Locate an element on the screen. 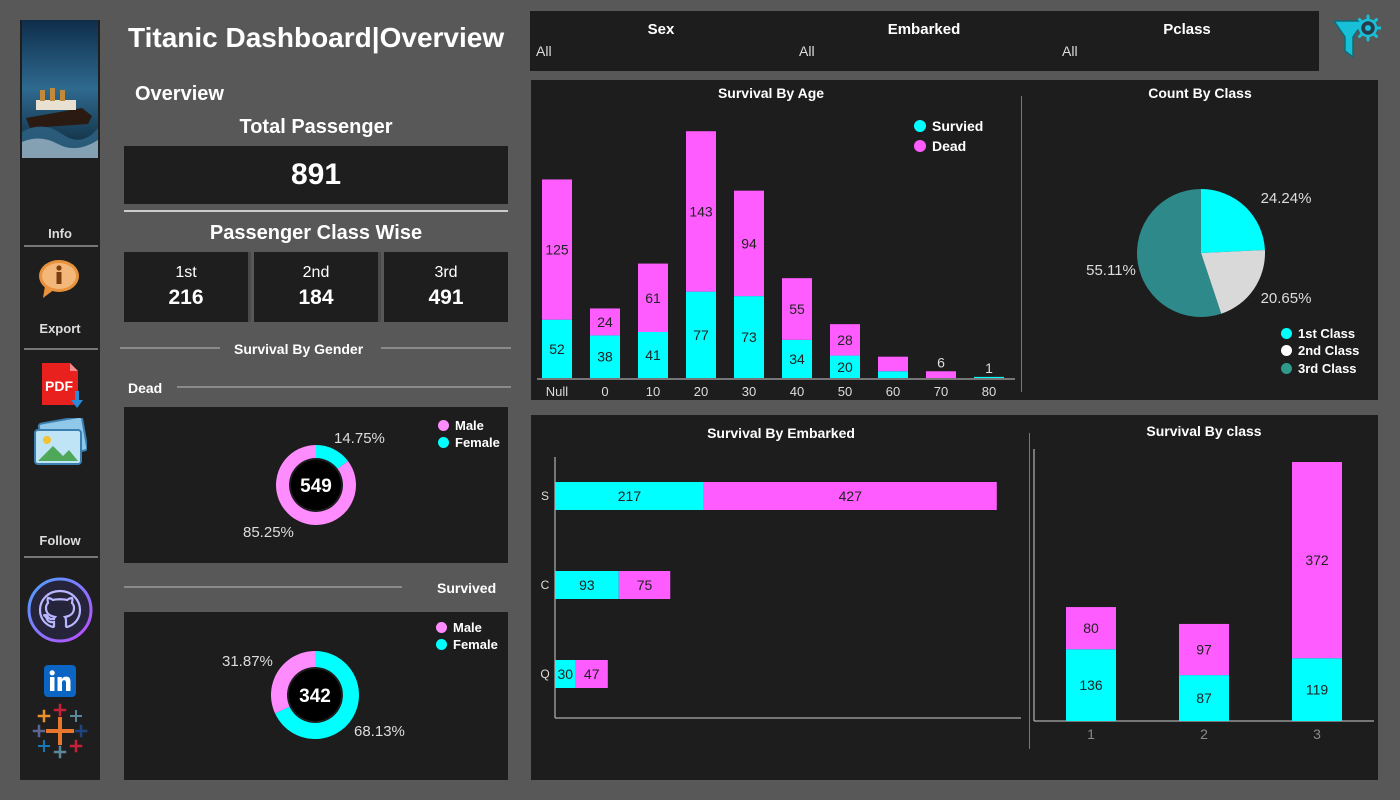 The width and height of the screenshot is (1400, 800). export-label: Export is located at coordinates (60, 328).